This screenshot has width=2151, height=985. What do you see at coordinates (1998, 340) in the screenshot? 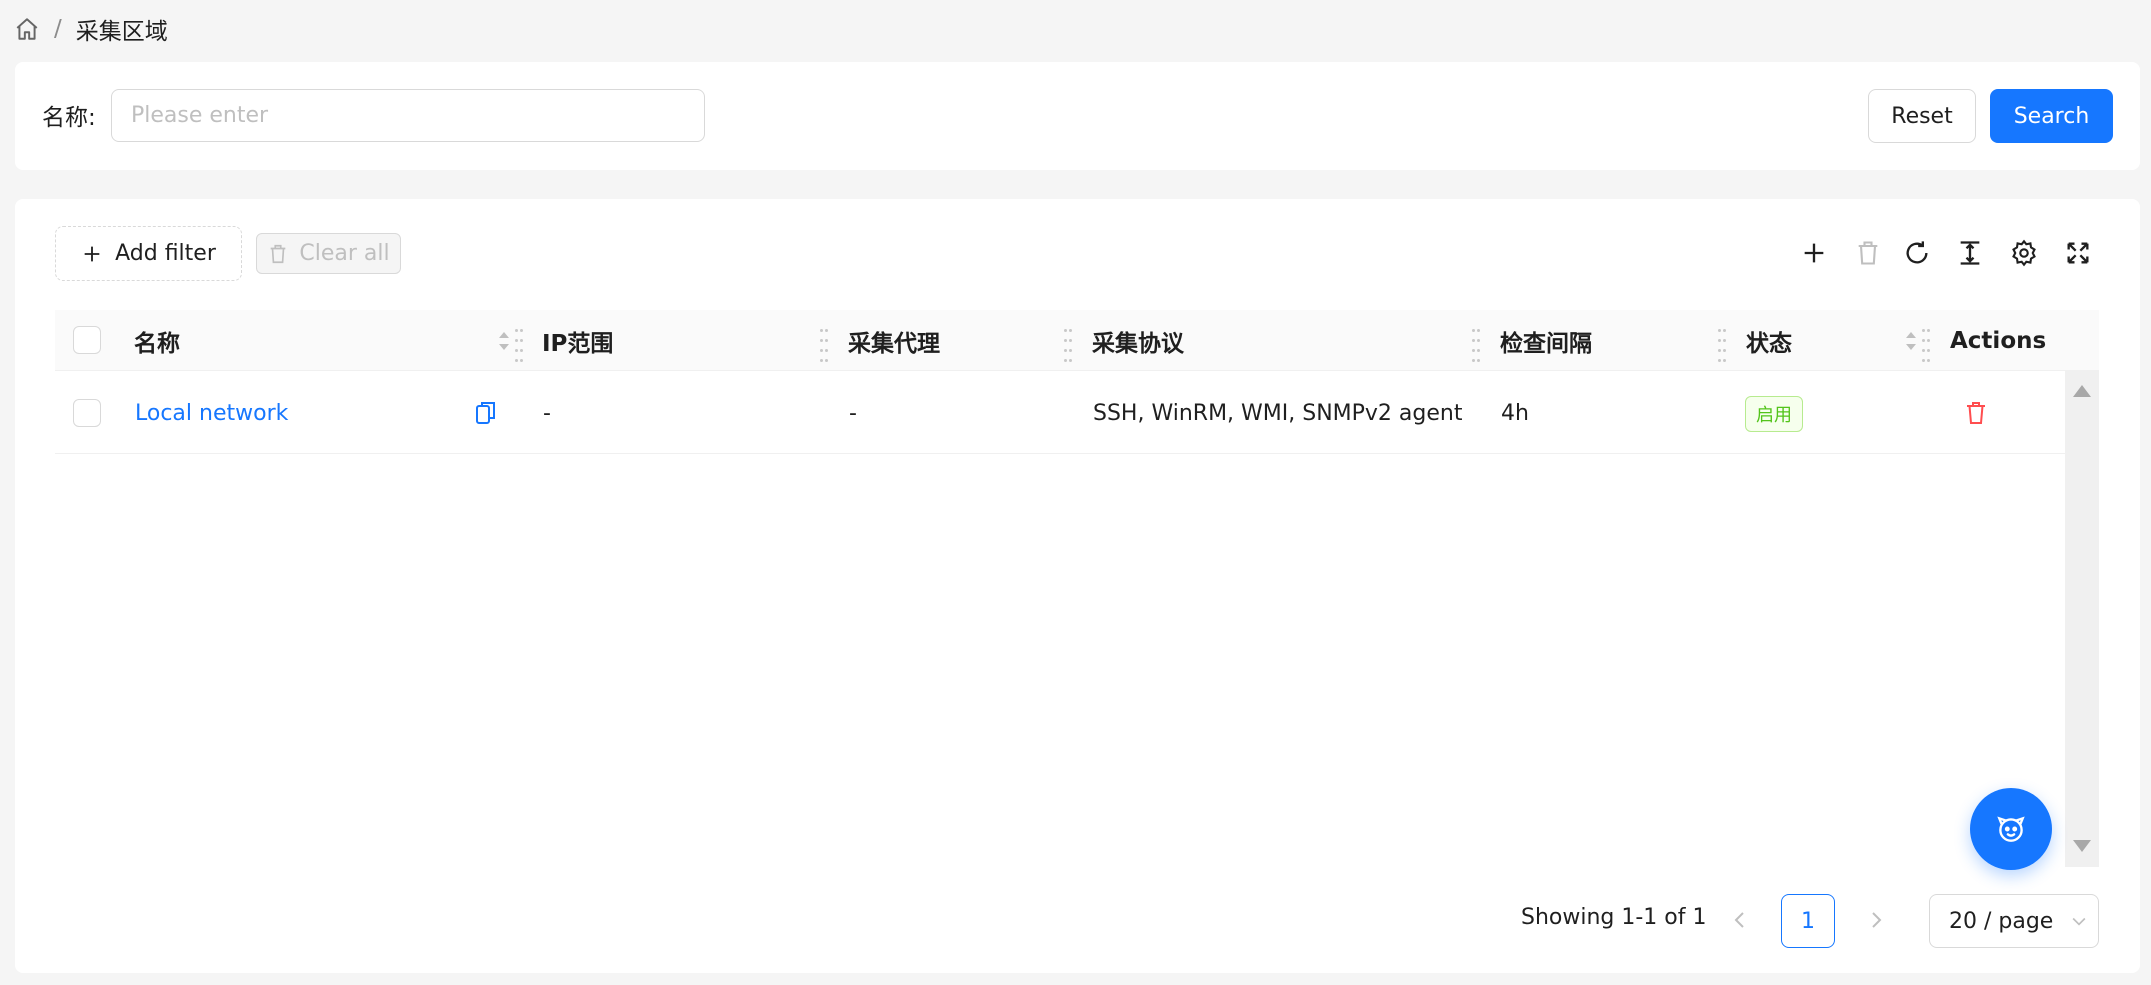
I see `column-header-actions: Actions` at bounding box center [1998, 340].